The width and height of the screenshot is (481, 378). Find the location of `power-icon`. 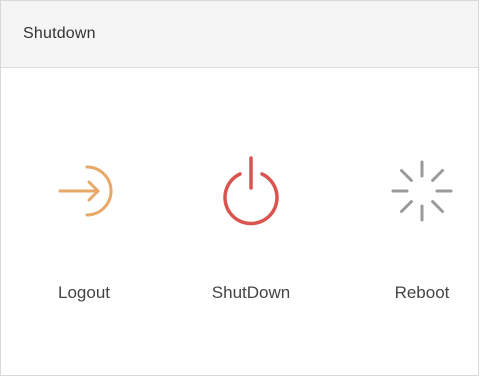

power-icon is located at coordinates (251, 191).